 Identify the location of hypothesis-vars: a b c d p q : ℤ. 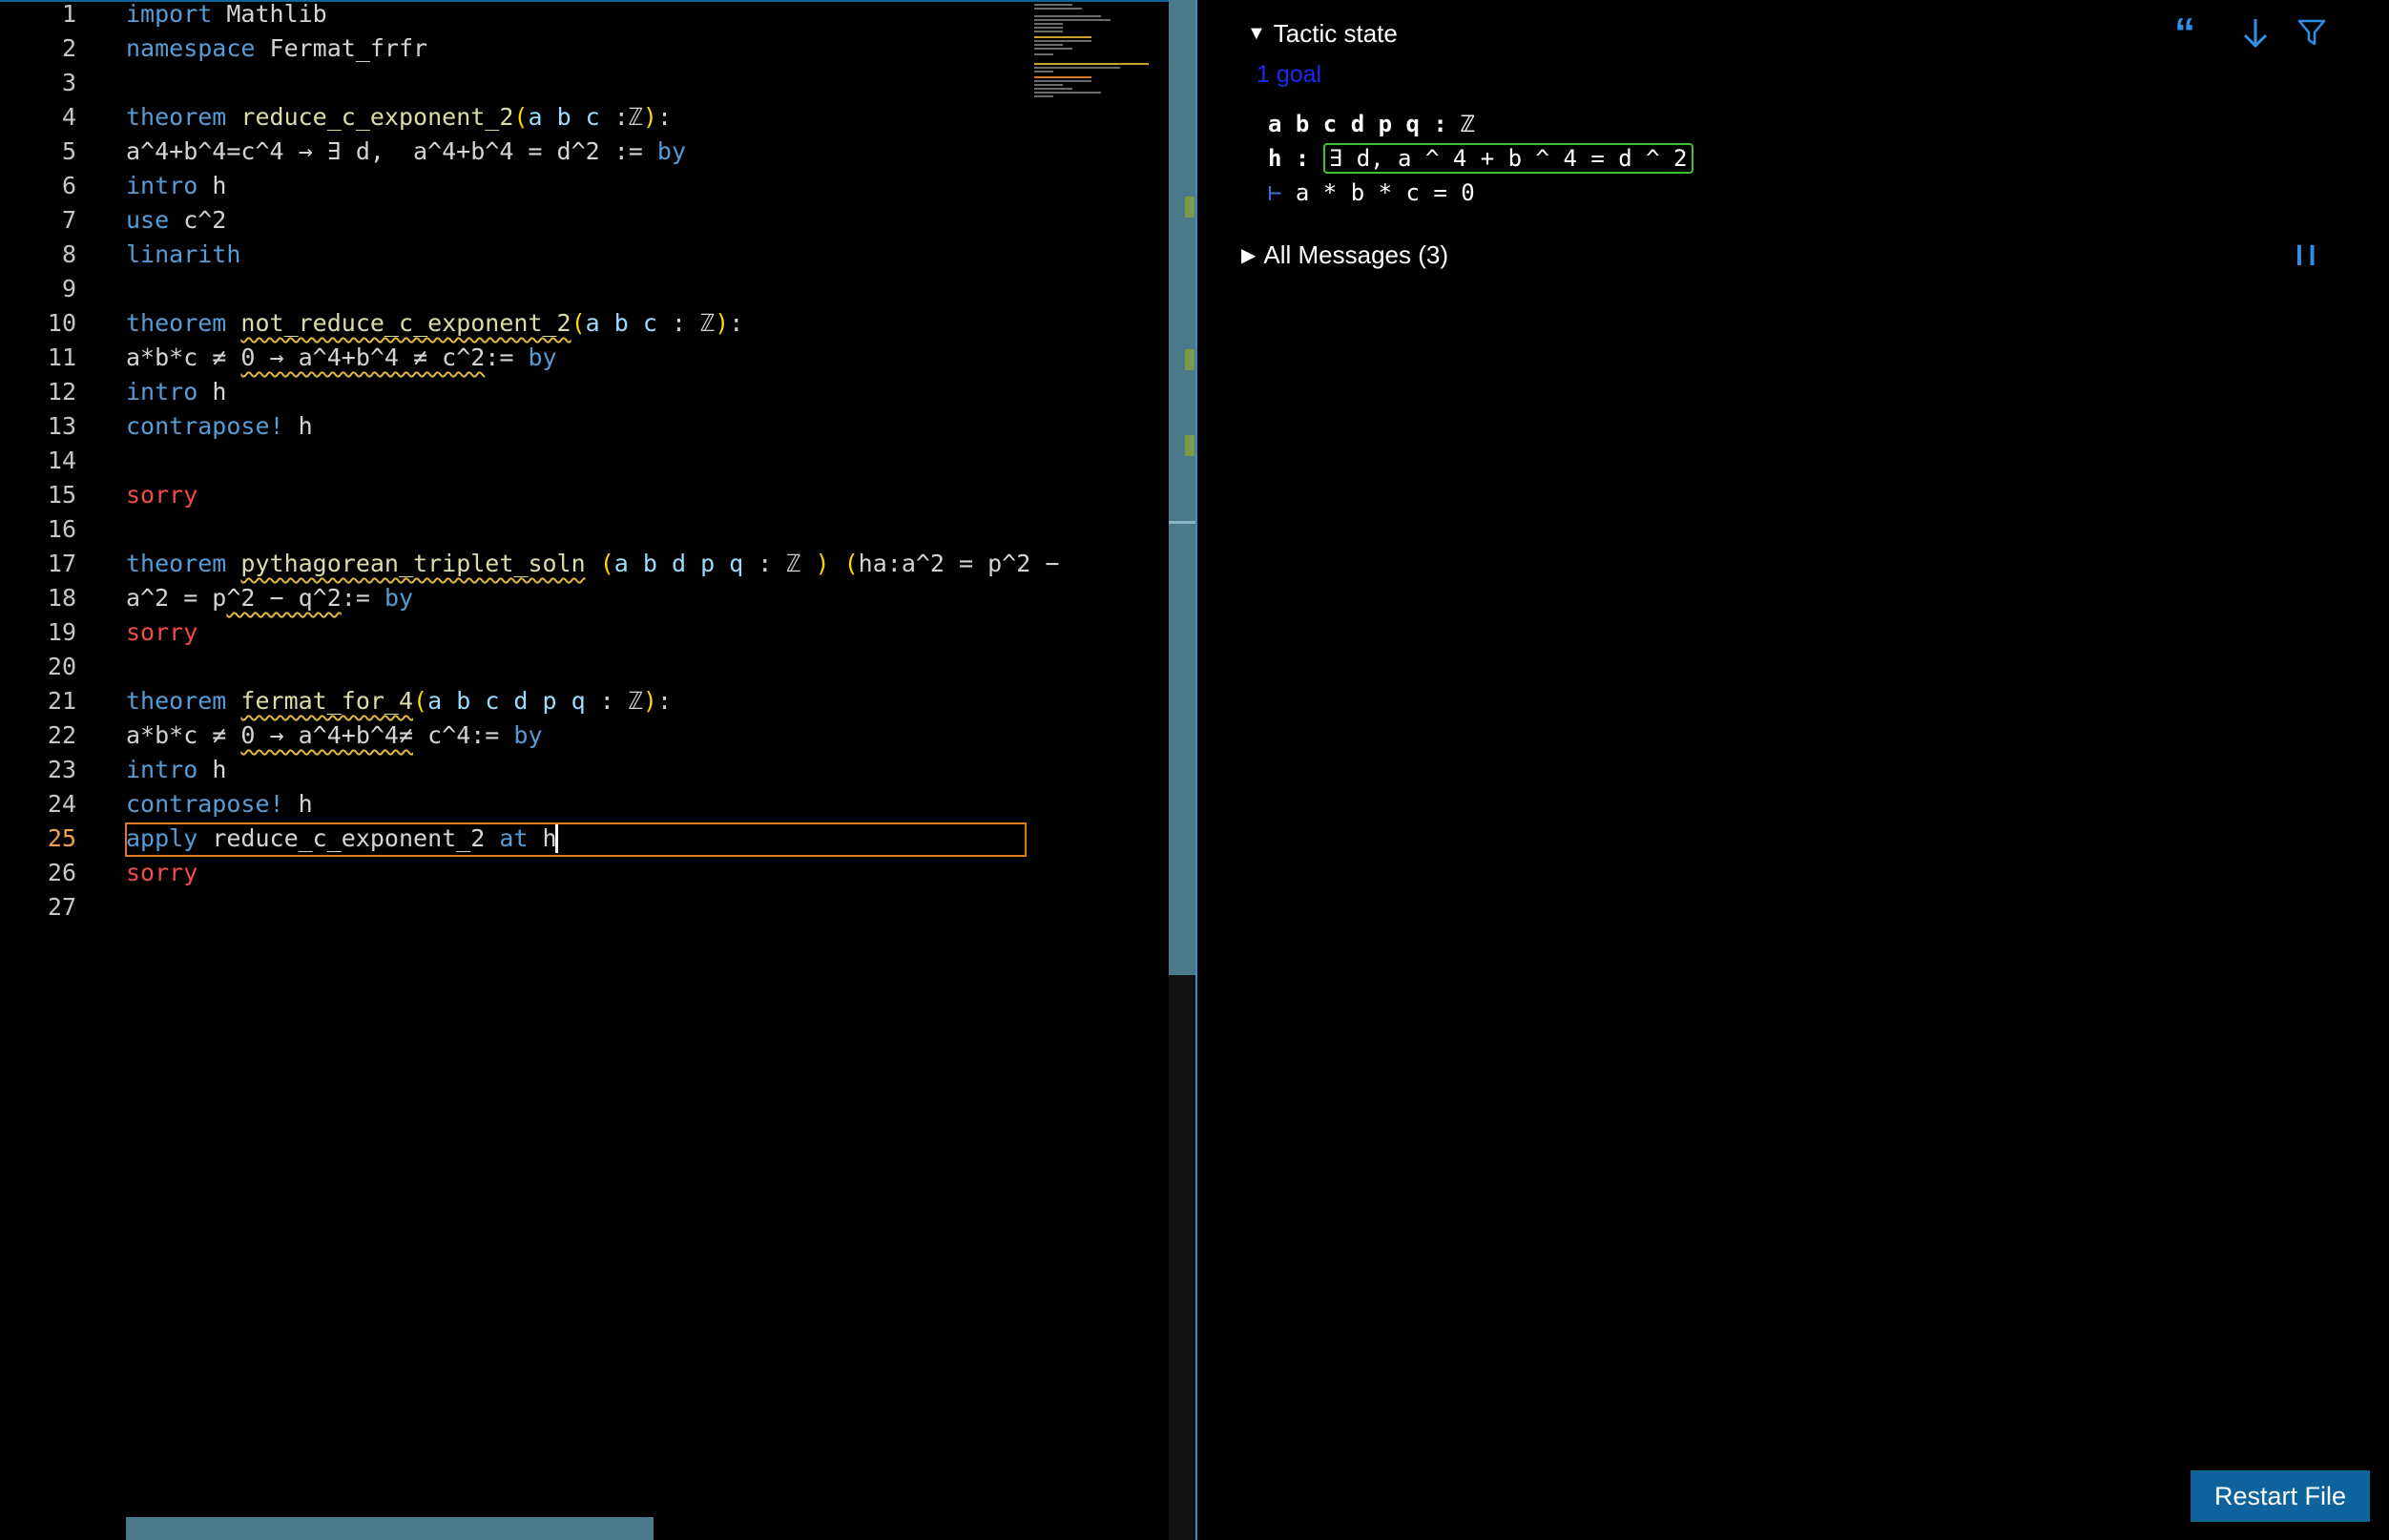
(1371, 124).